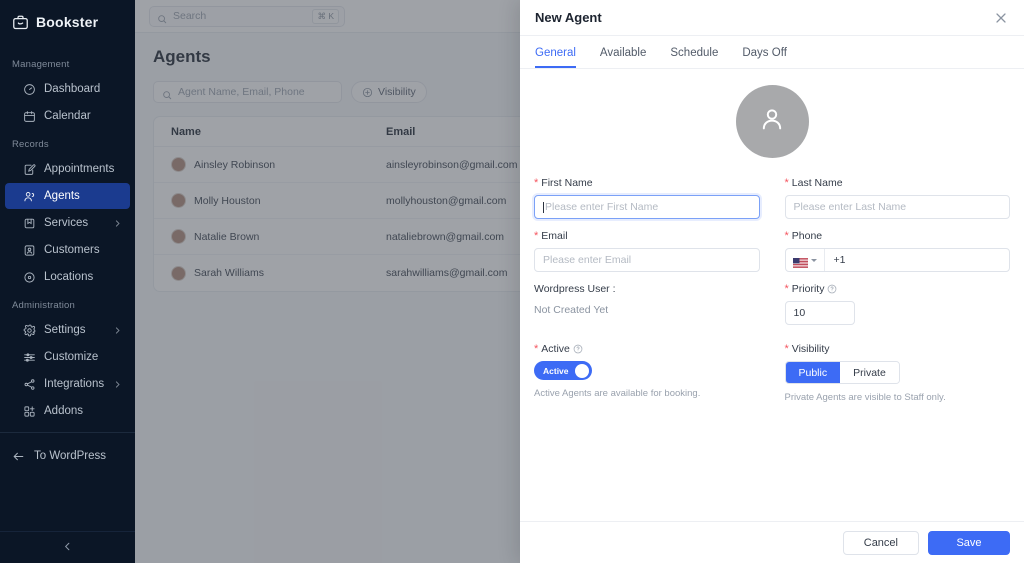  Describe the element at coordinates (850, 207) in the screenshot. I see `last-name-placeholder: Please enter Last Name` at that location.